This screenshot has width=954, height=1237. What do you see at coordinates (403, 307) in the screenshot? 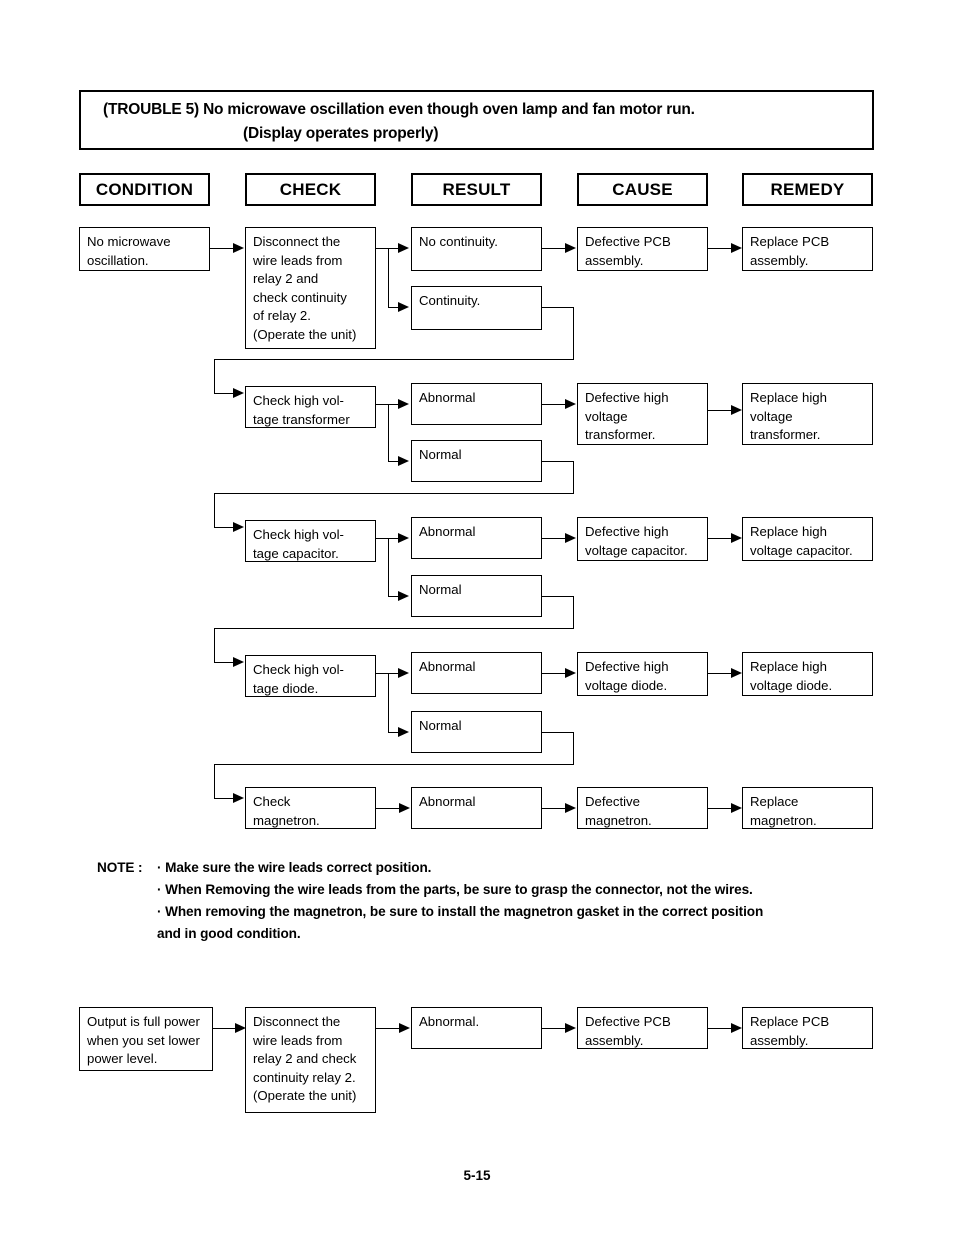
I see `arrow-to-continuity` at bounding box center [403, 307].